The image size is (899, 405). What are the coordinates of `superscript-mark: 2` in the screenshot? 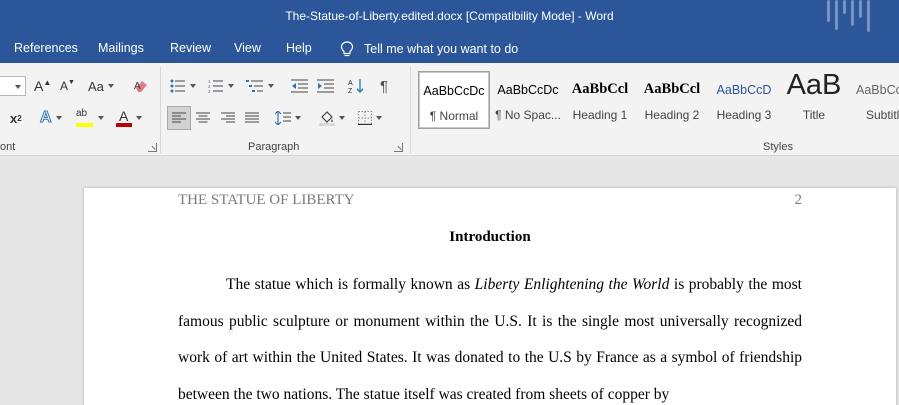 It's located at (19, 118).